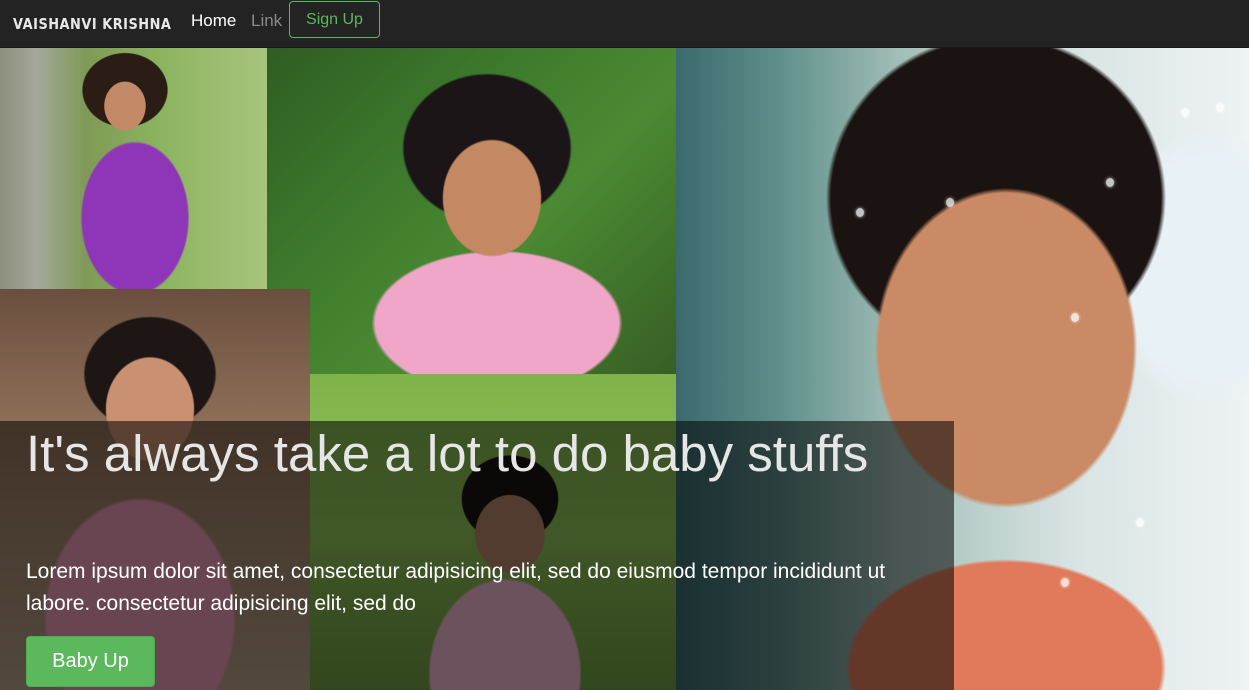 This screenshot has height=690, width=1249. I want to click on baby-photo-purple-dress, so click(133, 168).